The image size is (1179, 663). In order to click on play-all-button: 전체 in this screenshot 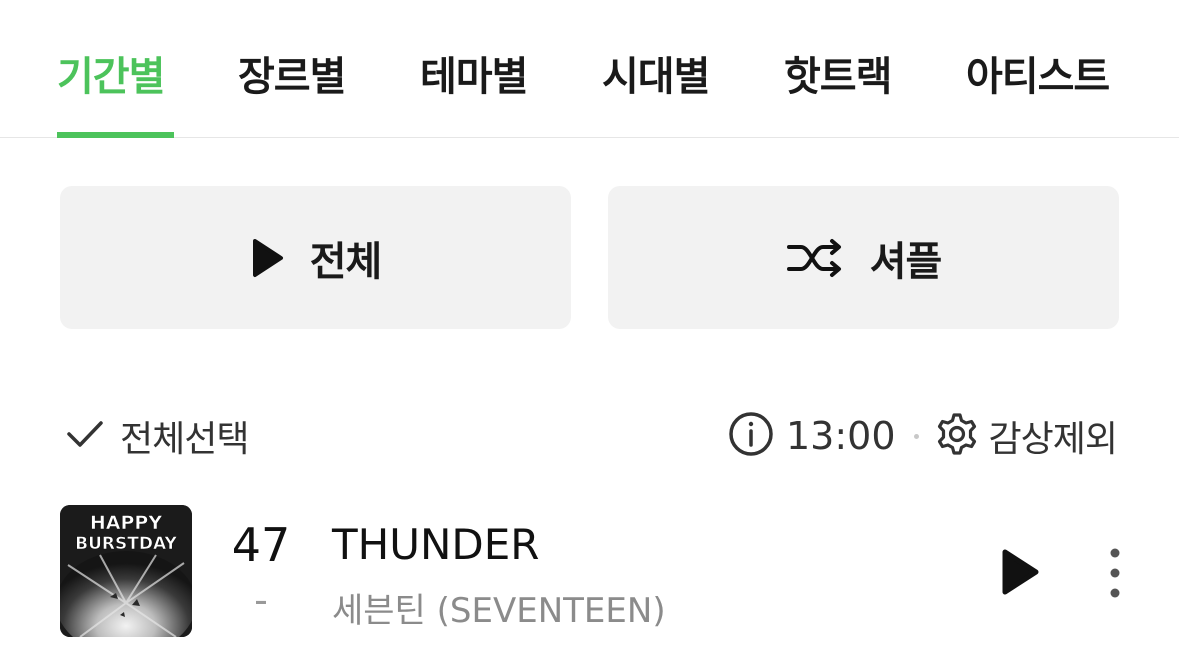, I will do `click(315, 257)`.